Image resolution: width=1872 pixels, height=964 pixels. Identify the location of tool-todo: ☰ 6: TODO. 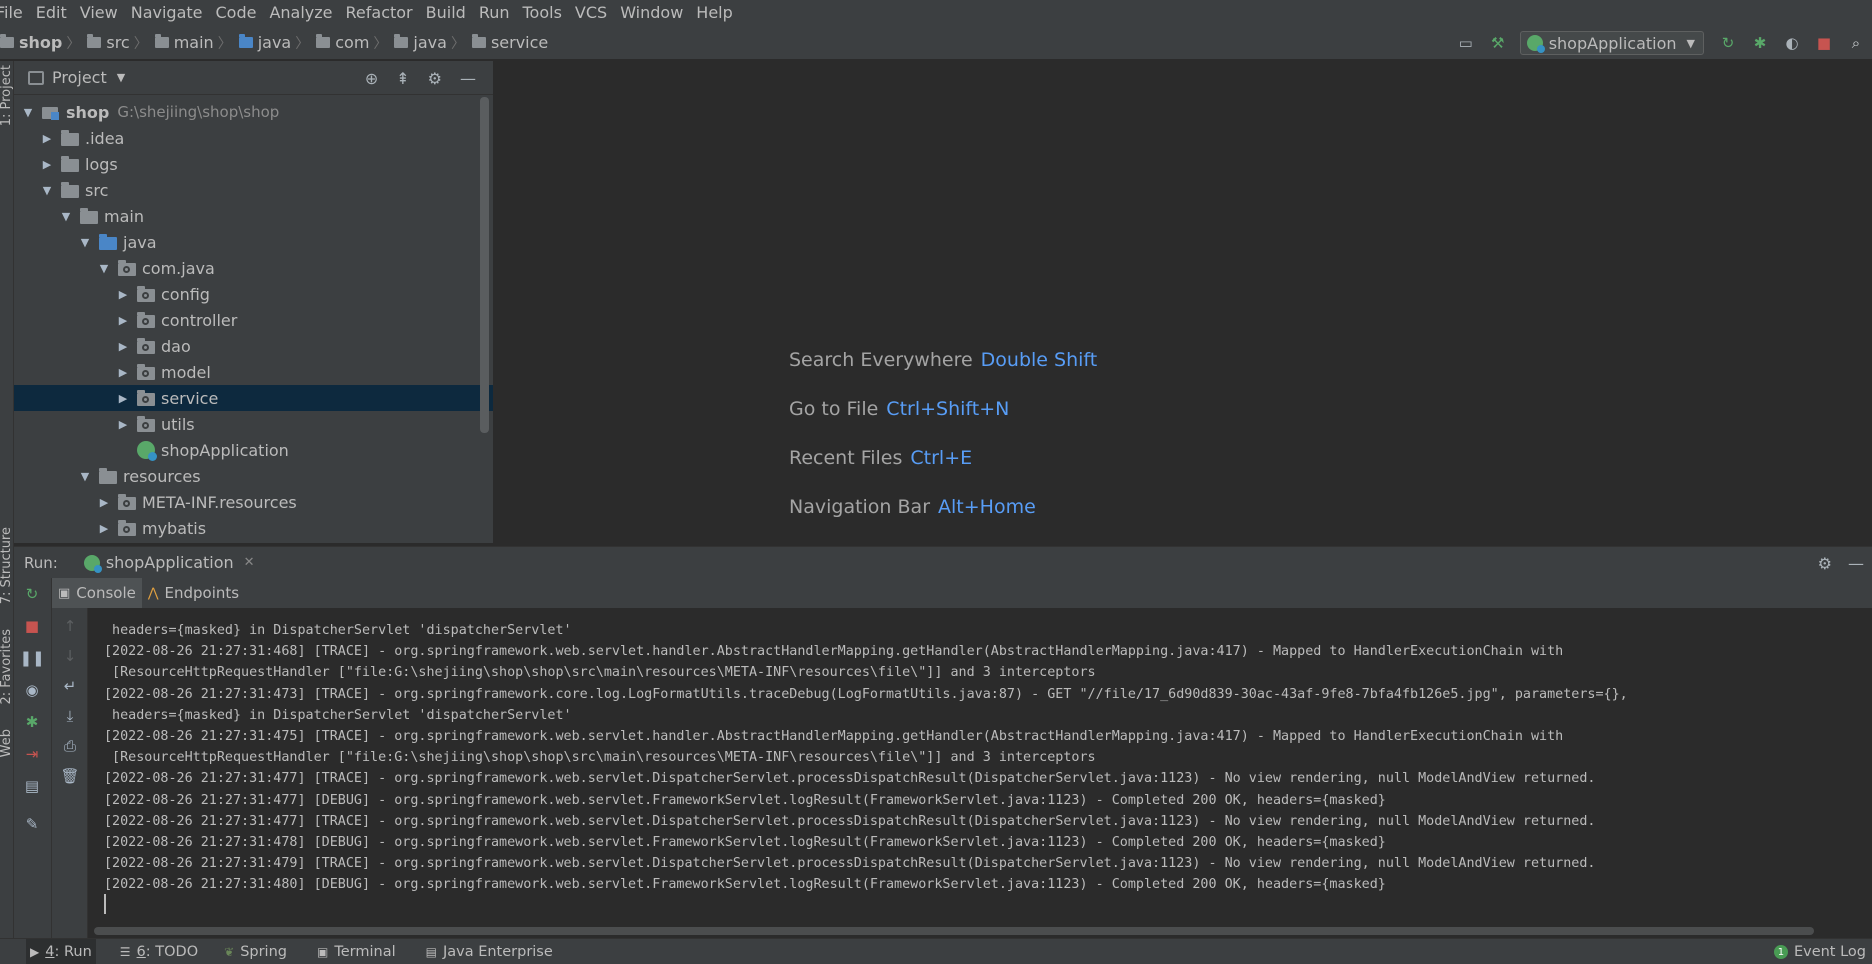
(159, 951).